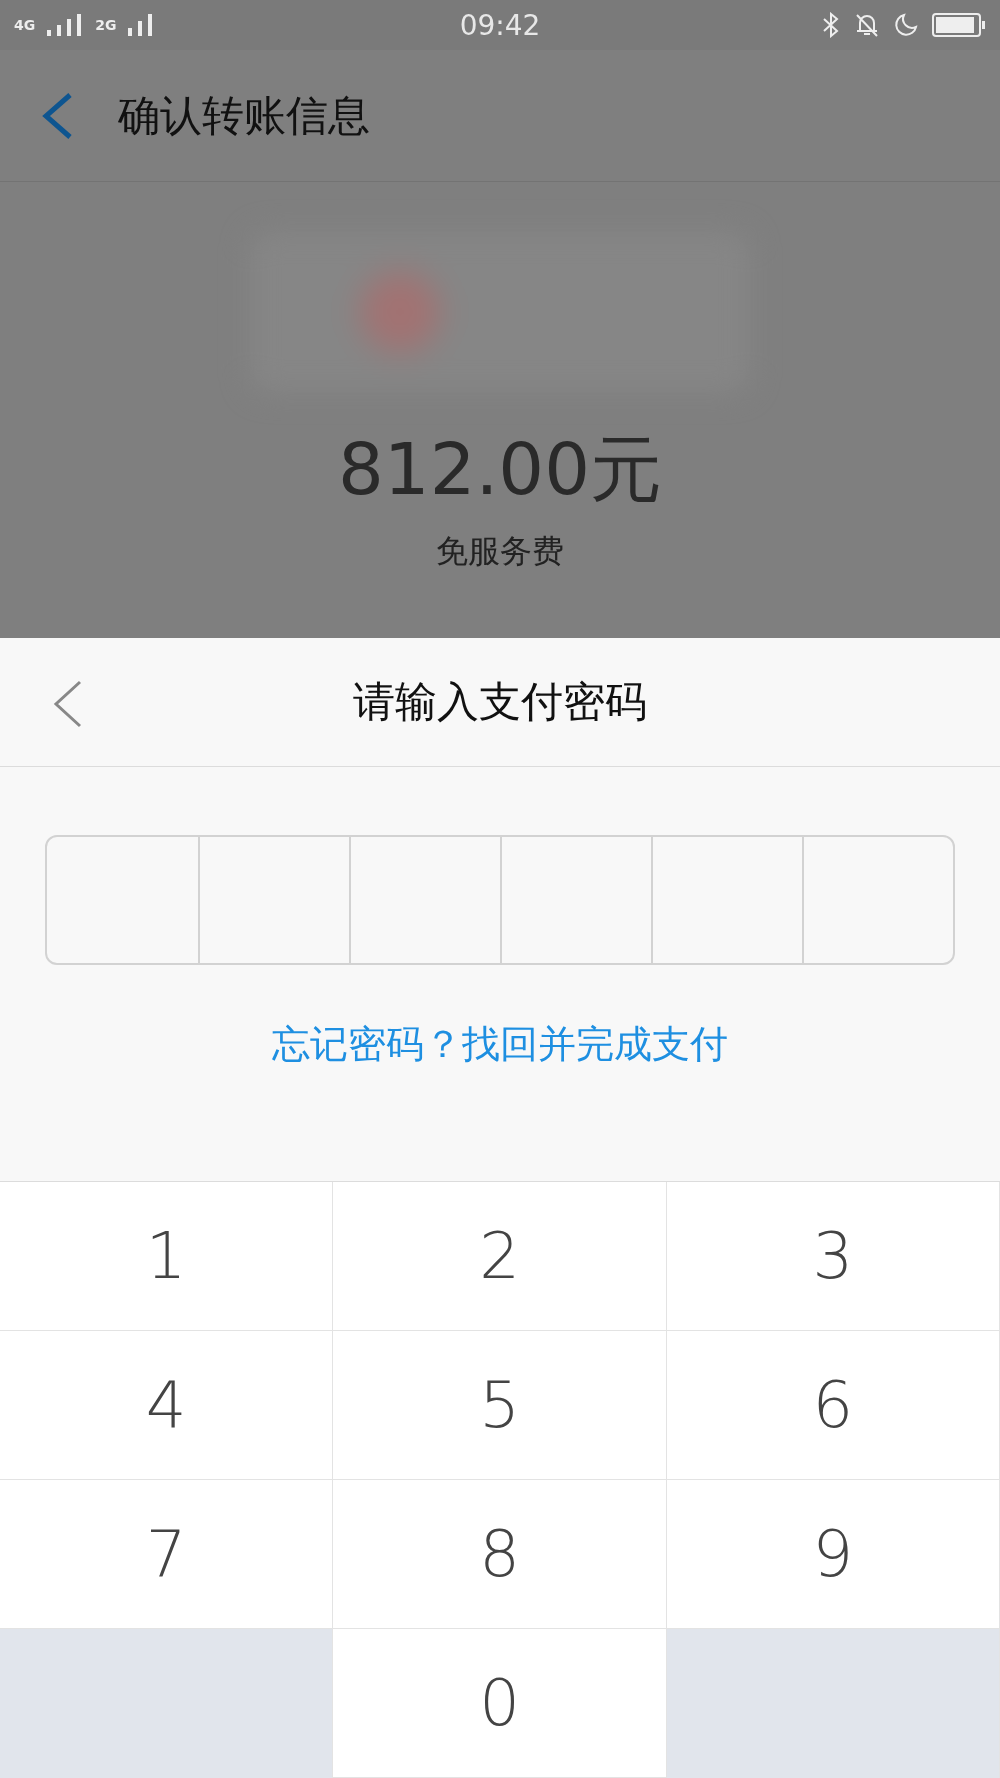  Describe the element at coordinates (833, 1256) in the screenshot. I see `keypad-key: 3` at that location.